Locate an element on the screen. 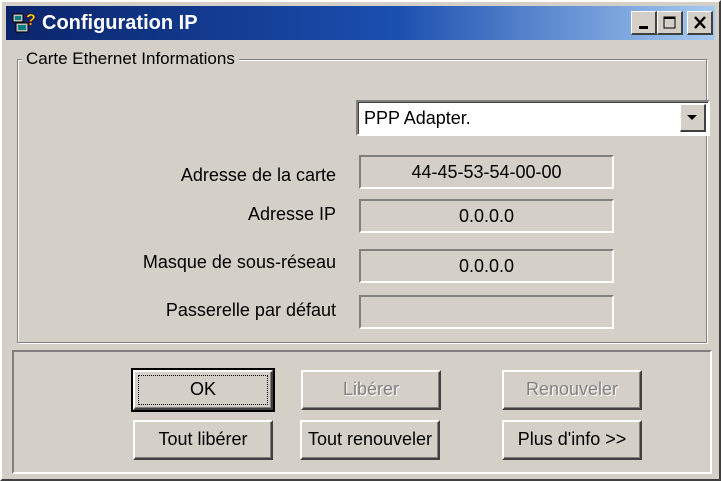  default-gateway-value is located at coordinates (486, 312).